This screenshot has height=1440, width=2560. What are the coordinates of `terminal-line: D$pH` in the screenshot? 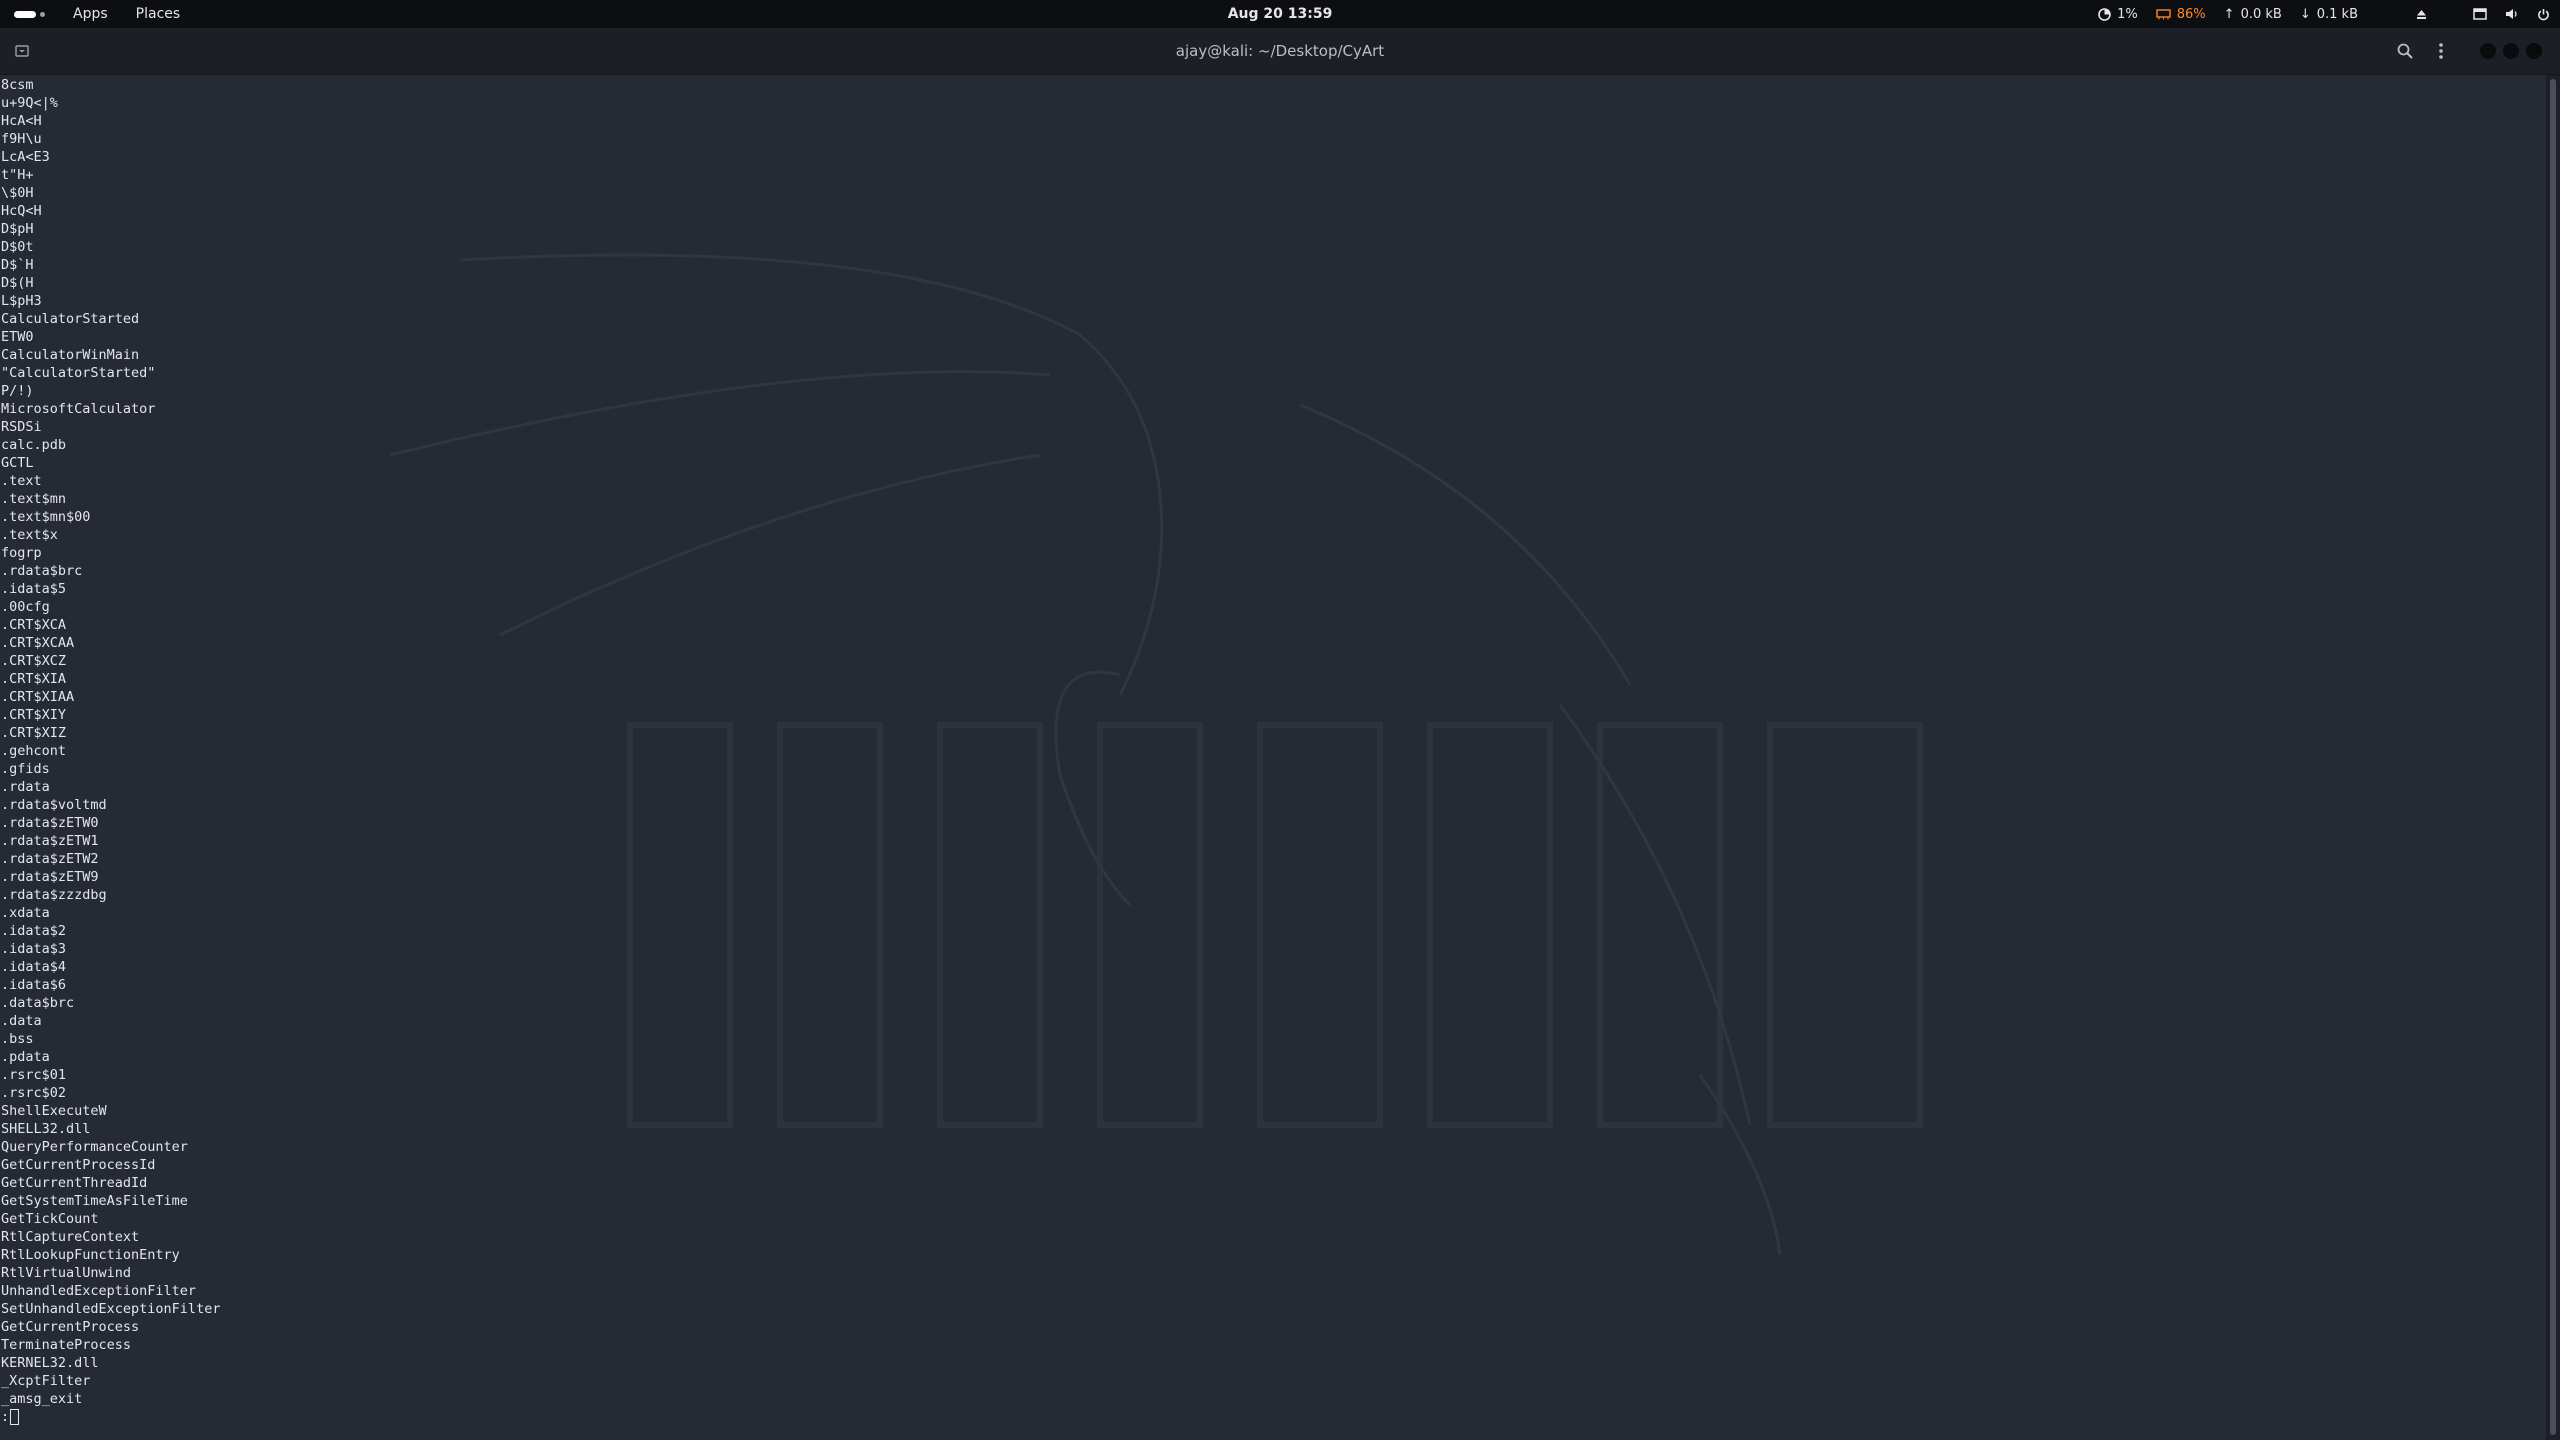 It's located at (17, 229).